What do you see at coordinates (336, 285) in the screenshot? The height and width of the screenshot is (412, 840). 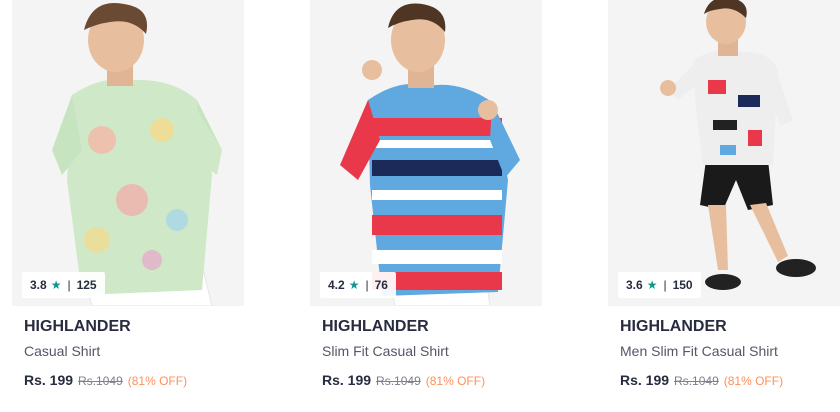 I see `rating-value: 4.2` at bounding box center [336, 285].